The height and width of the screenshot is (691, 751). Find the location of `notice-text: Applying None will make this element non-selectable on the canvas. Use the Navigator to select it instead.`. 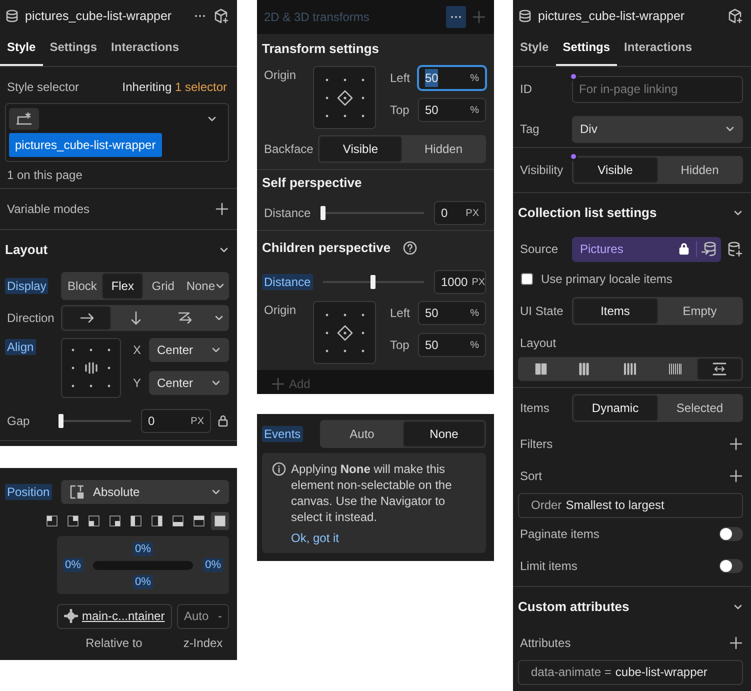

notice-text: Applying None will make this element non-selectable on the canvas. Use the Navigator to select it instead. is located at coordinates (372, 493).